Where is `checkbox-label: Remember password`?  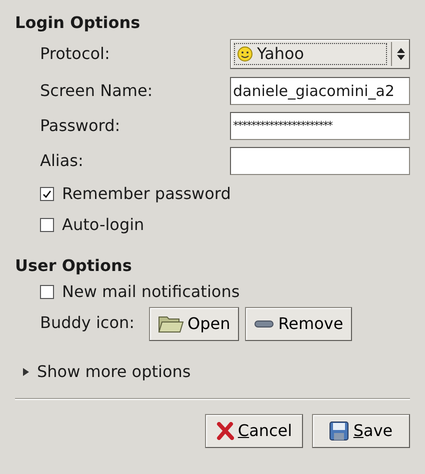
checkbox-label: Remember password is located at coordinates (146, 193).